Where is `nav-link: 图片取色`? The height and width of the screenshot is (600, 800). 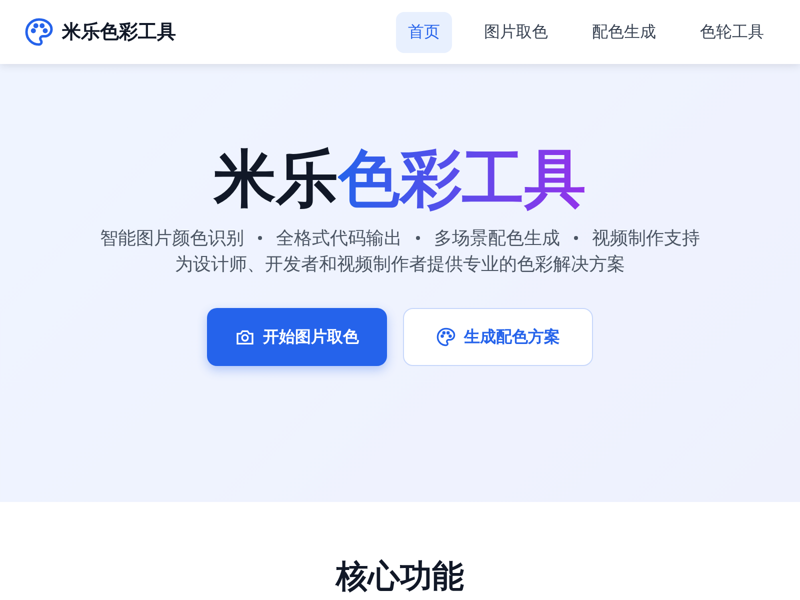
nav-link: 图片取色 is located at coordinates (516, 32).